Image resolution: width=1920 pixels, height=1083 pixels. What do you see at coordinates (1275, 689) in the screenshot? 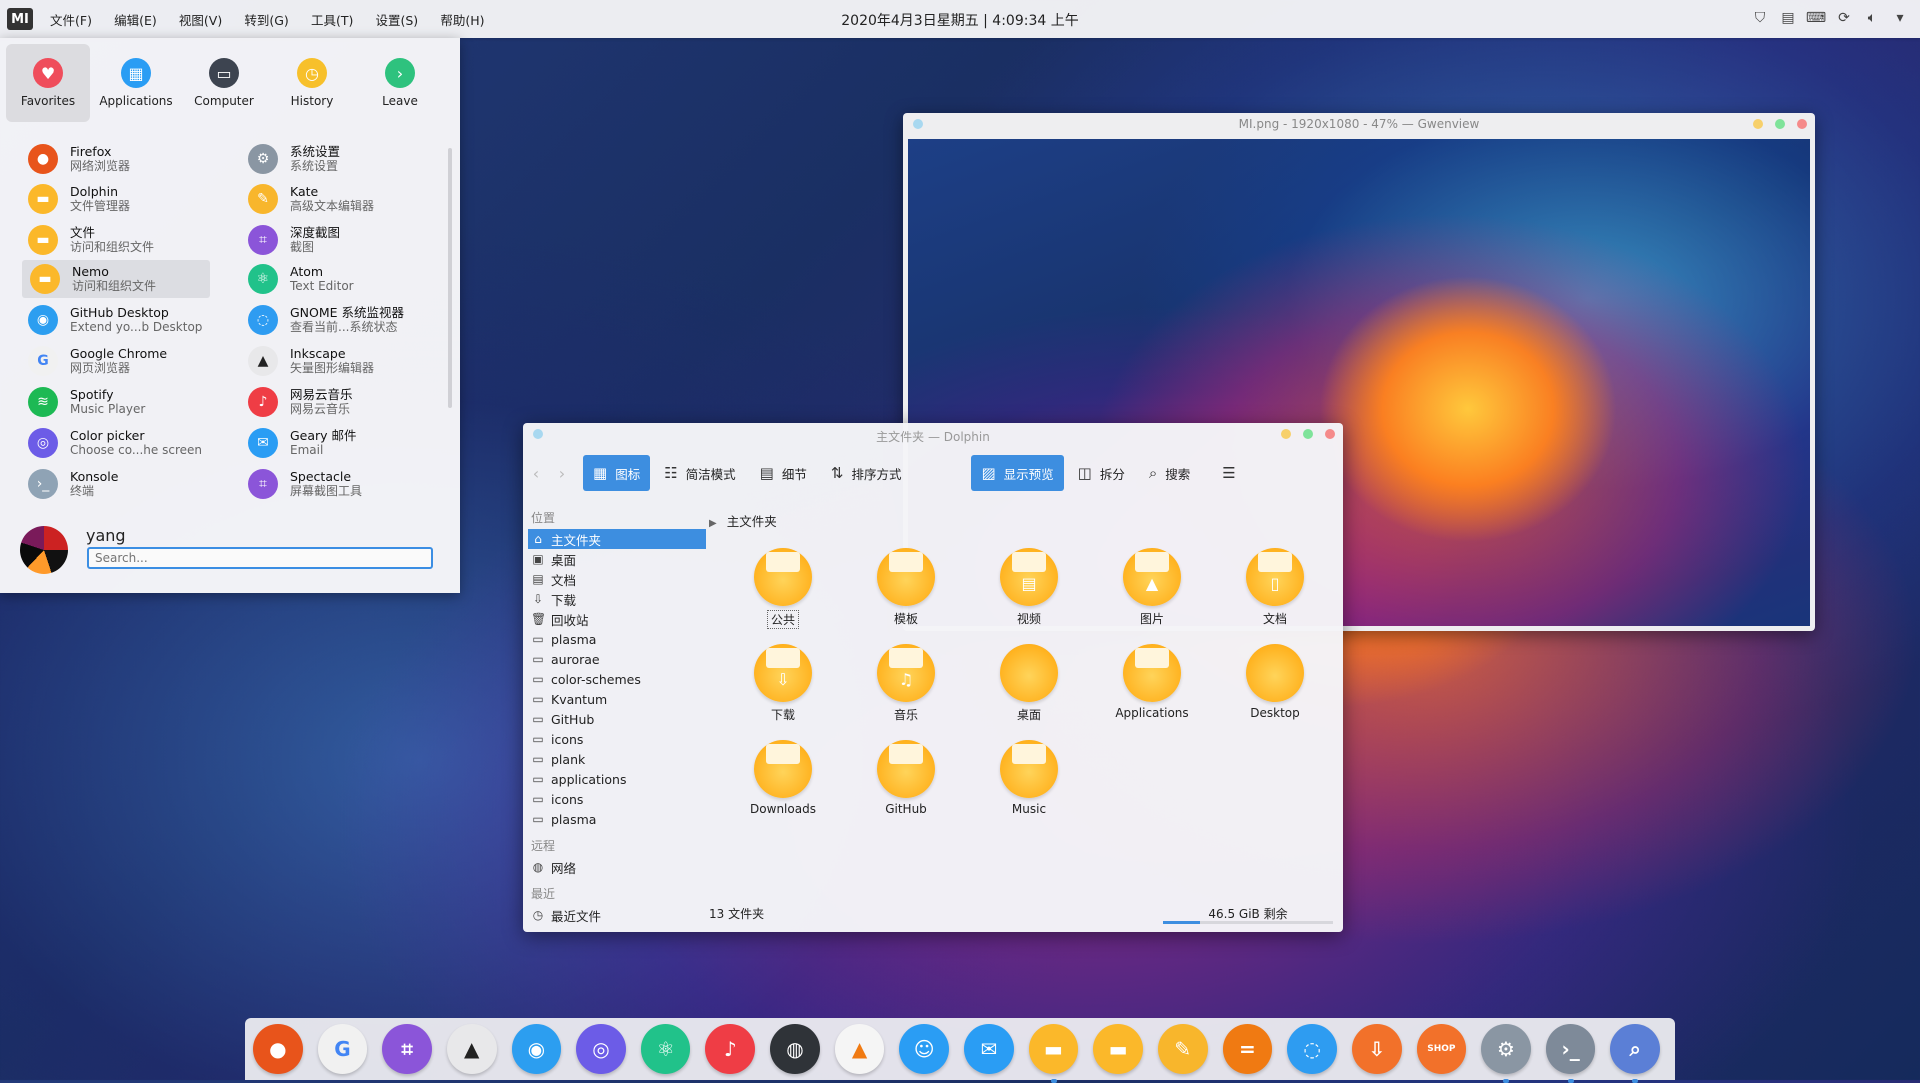
I see `folder-item: Desktop` at bounding box center [1275, 689].